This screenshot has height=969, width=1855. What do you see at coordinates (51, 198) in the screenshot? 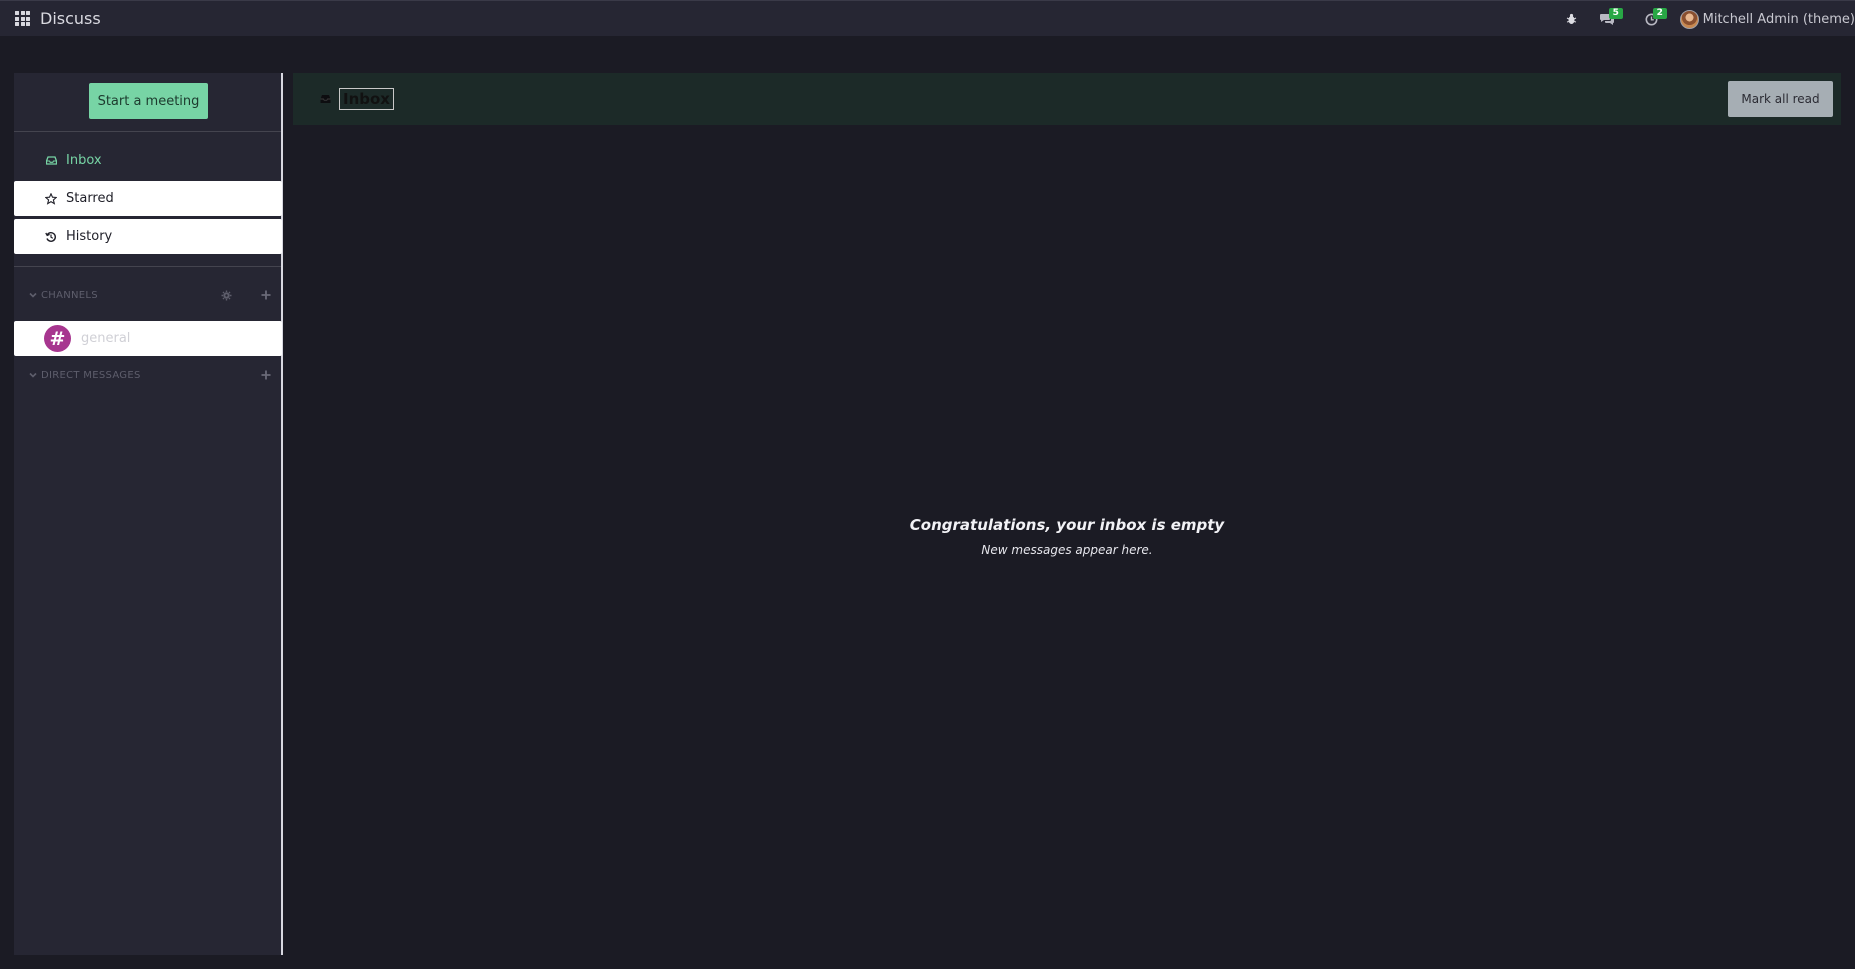
I see `star-icon` at bounding box center [51, 198].